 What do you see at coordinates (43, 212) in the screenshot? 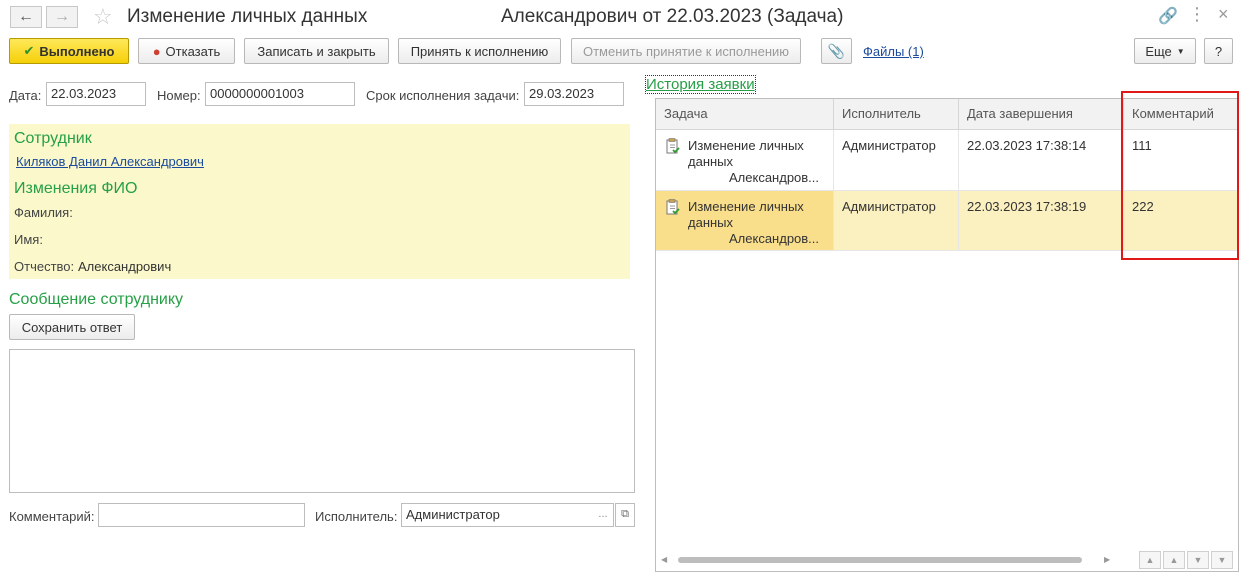
I see `last-name-label: Фамилия:` at bounding box center [43, 212].